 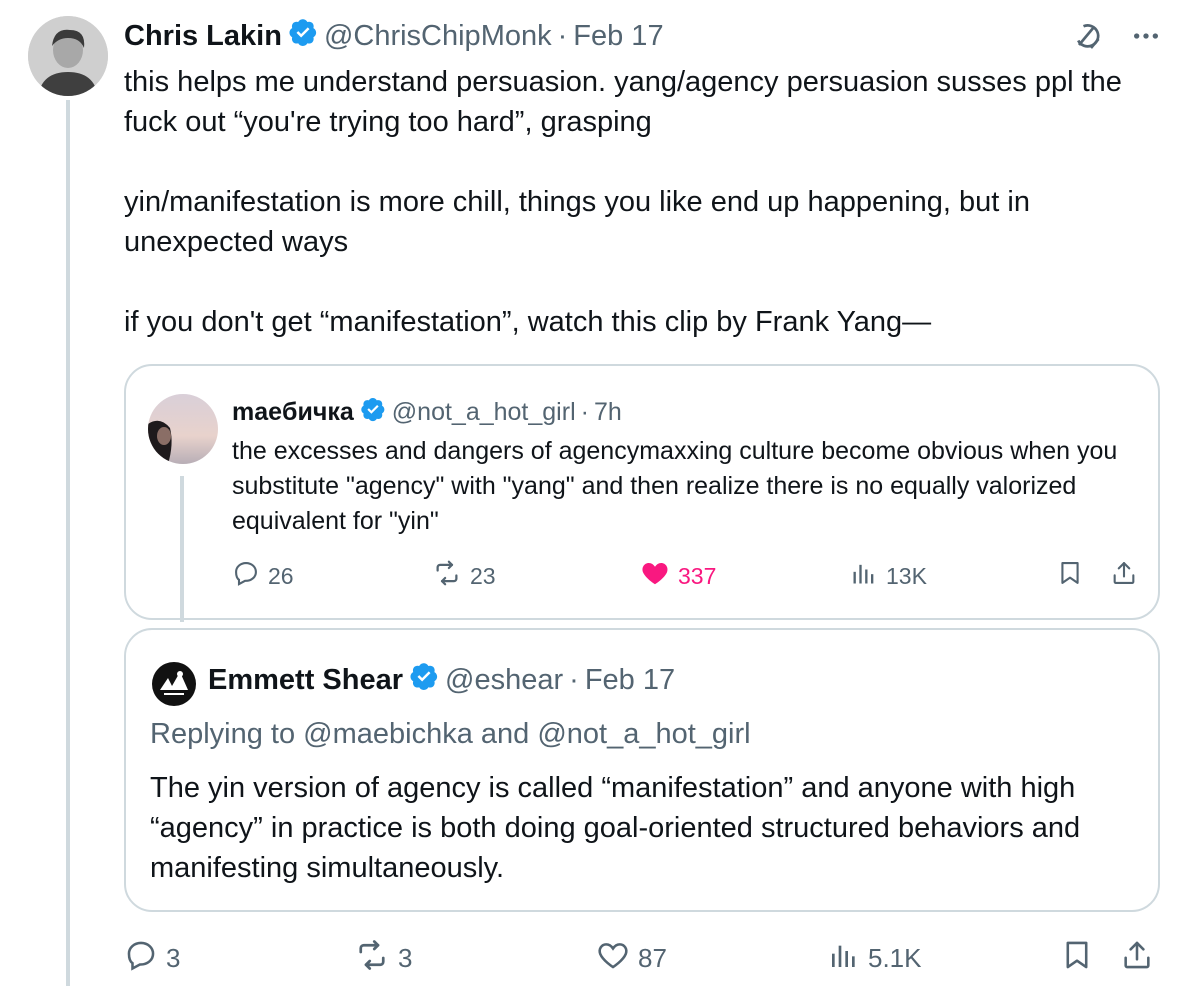 What do you see at coordinates (438, 36) in the screenshot?
I see `author-handle: @ChrisChipMonk` at bounding box center [438, 36].